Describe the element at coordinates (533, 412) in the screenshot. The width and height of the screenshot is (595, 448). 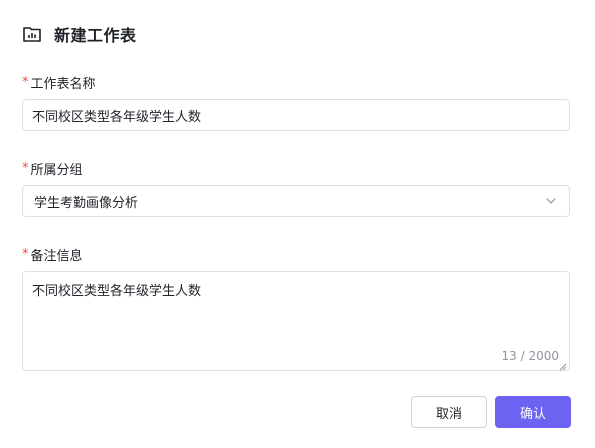
I see `confirm-button: 确认` at that location.